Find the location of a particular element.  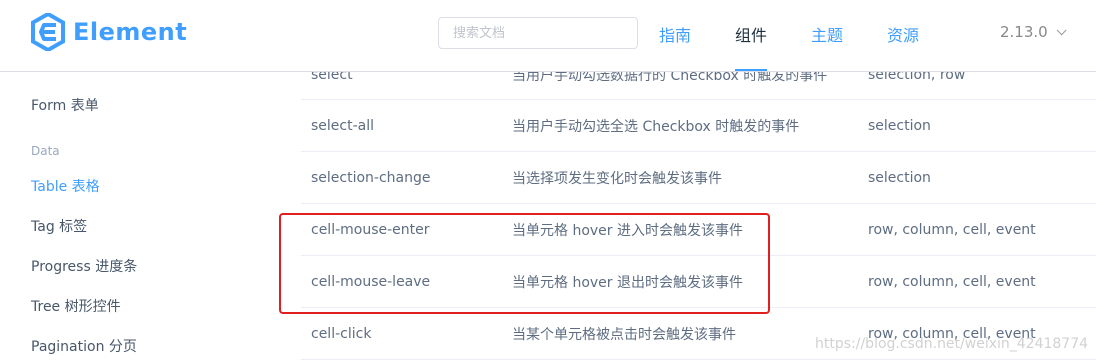

sidebar-item-tree: Tree 树形控件 is located at coordinates (76, 306).